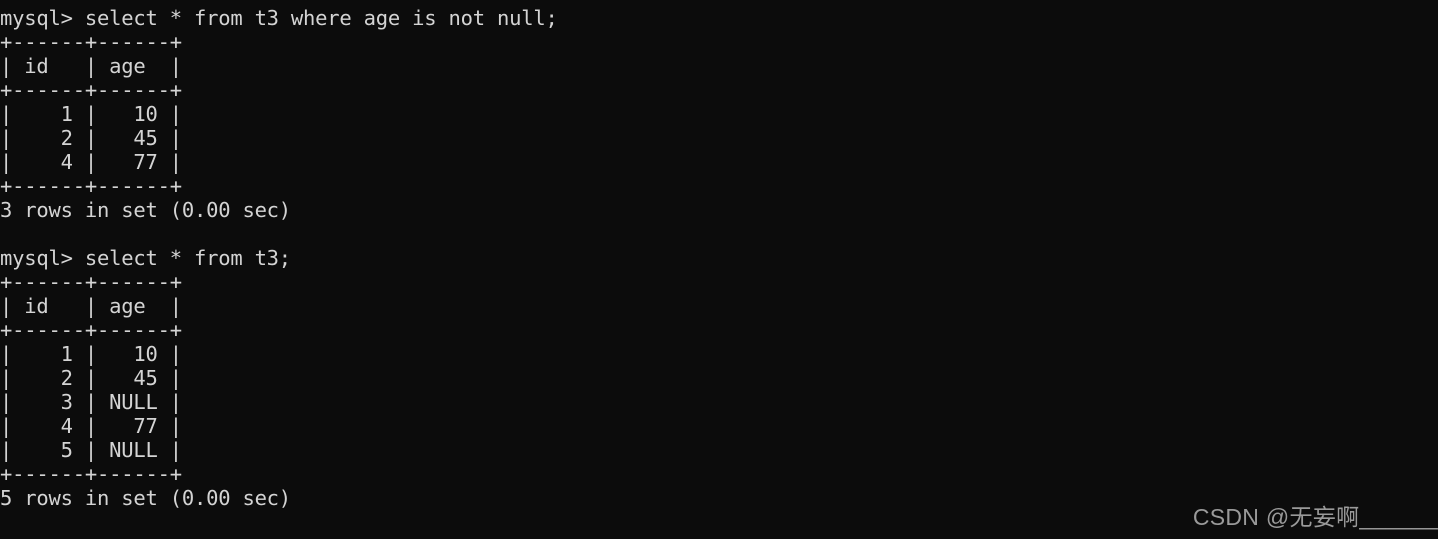 The height and width of the screenshot is (539, 1438). I want to click on csdn-watermark: CSDN @无妄啊______, so click(1315, 517).